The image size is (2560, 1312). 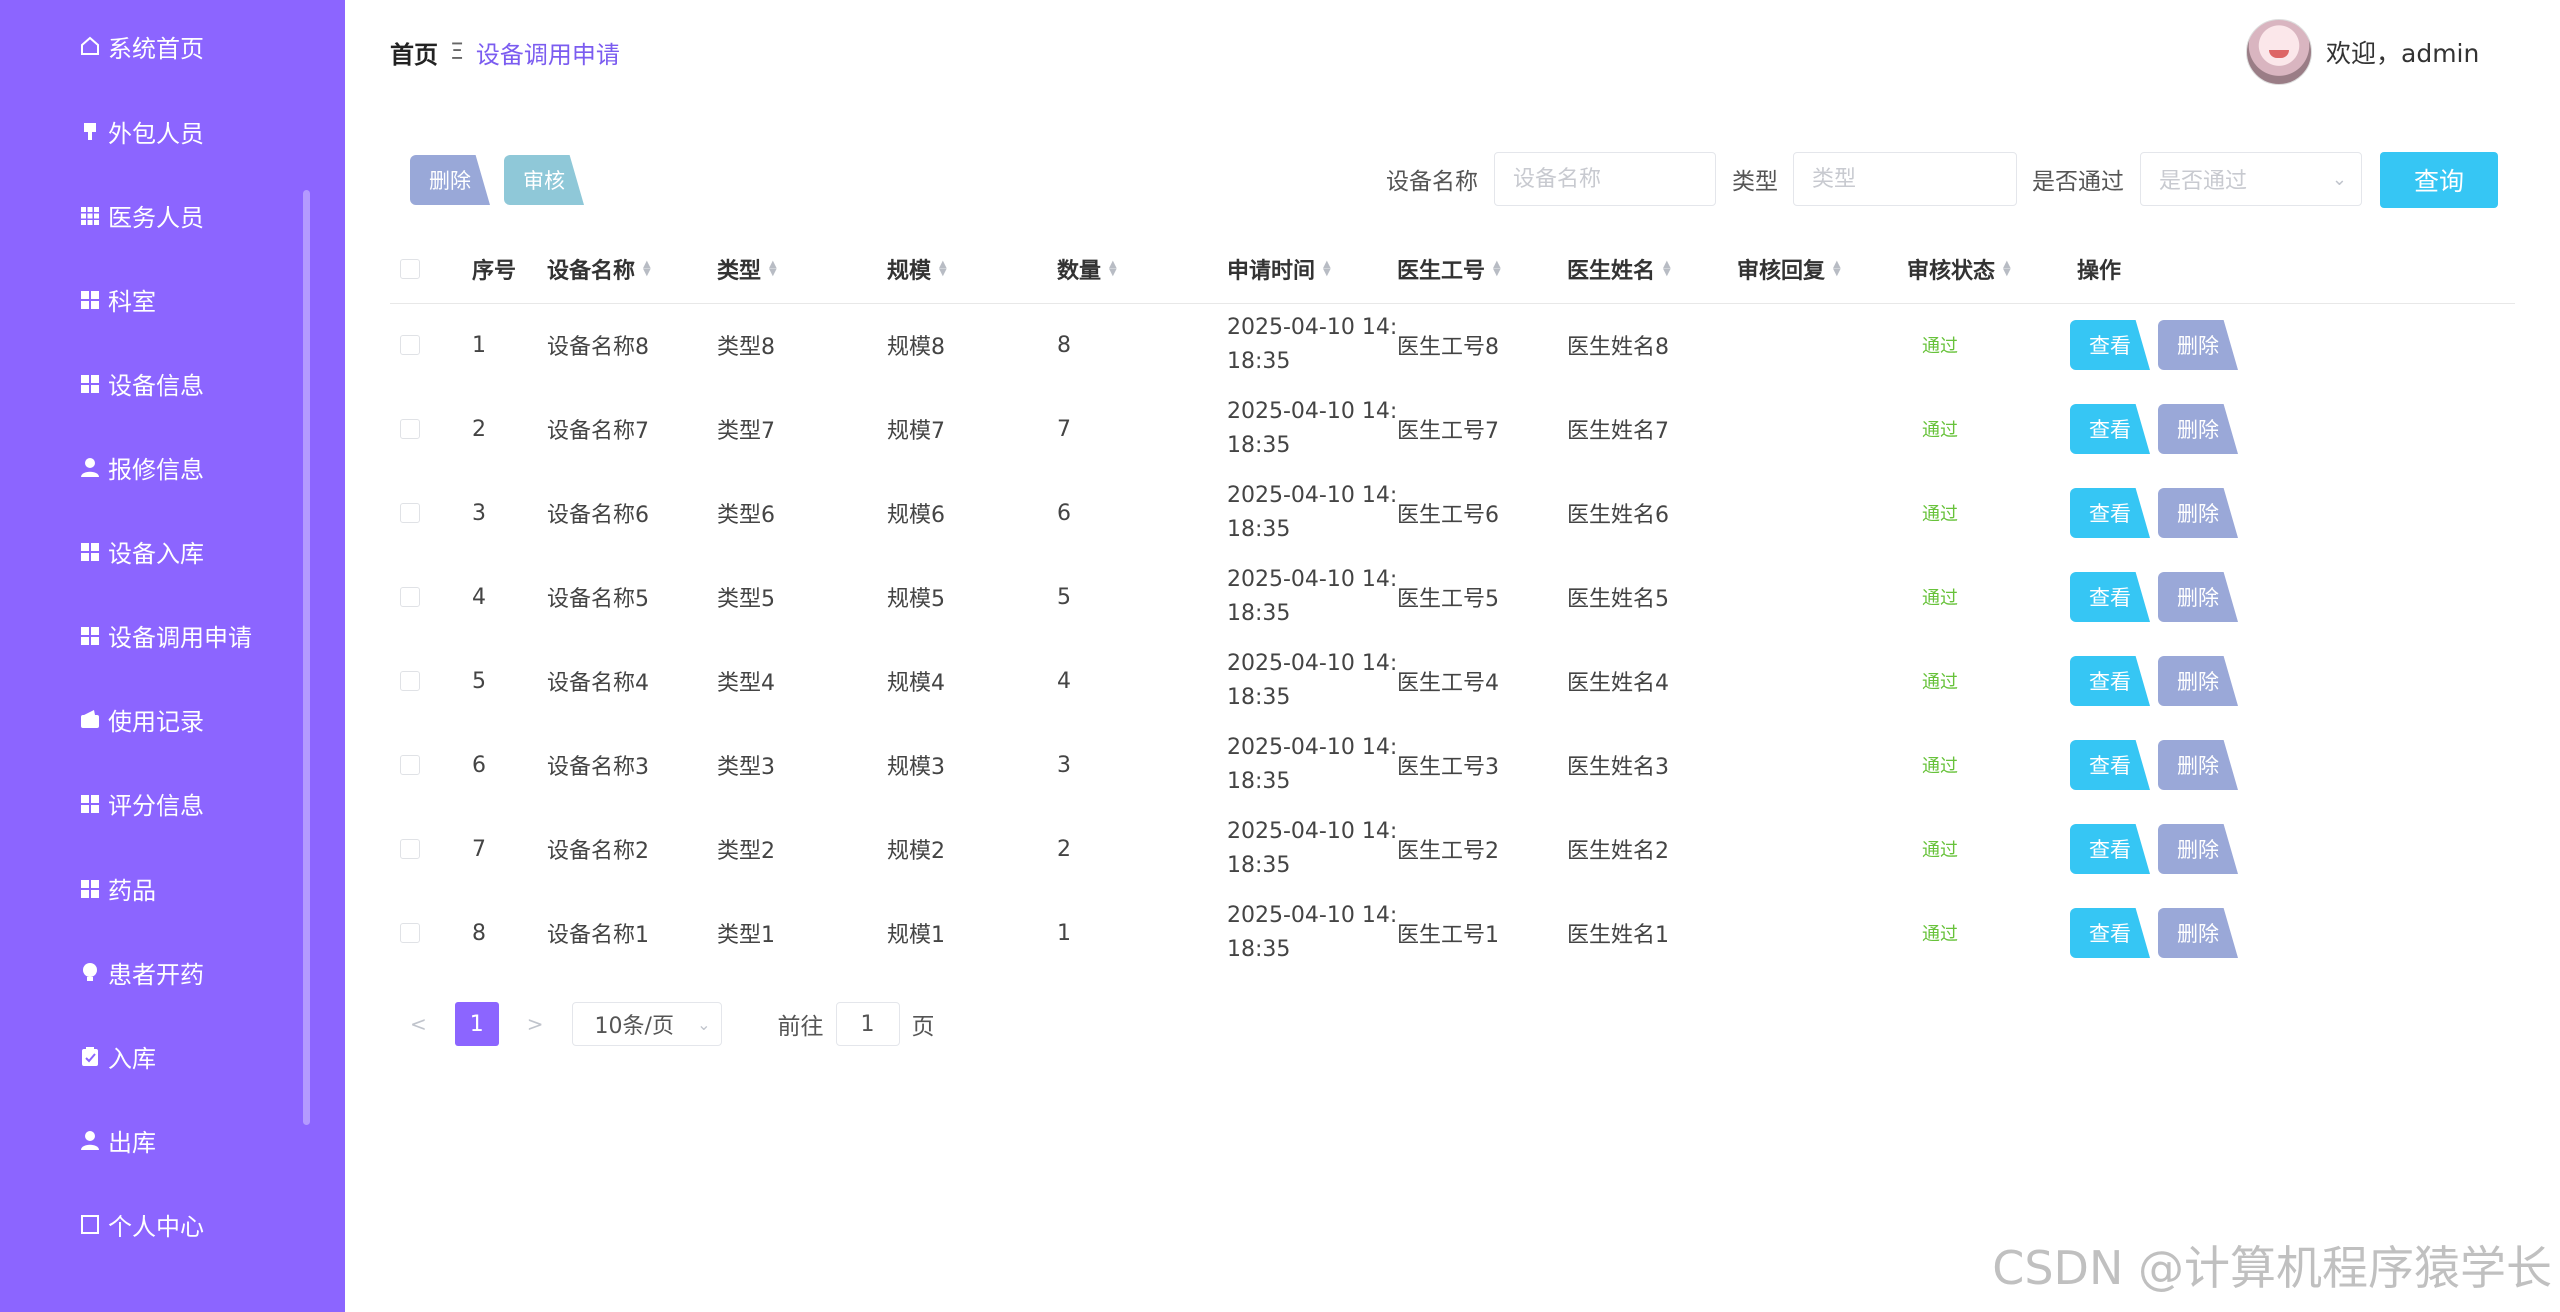 What do you see at coordinates (917, 269) in the screenshot?
I see `column-header: 规模 ▲ ▼` at bounding box center [917, 269].